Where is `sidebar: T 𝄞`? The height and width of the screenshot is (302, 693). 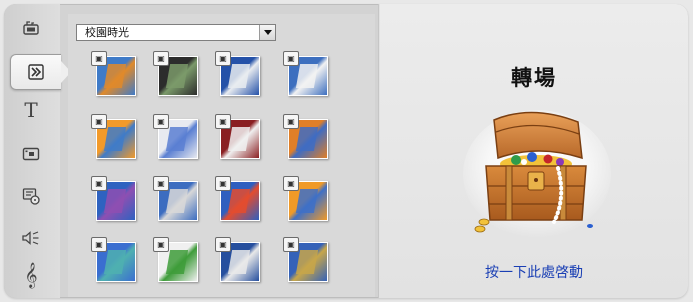
sidebar: T 𝄞 is located at coordinates (37, 151).